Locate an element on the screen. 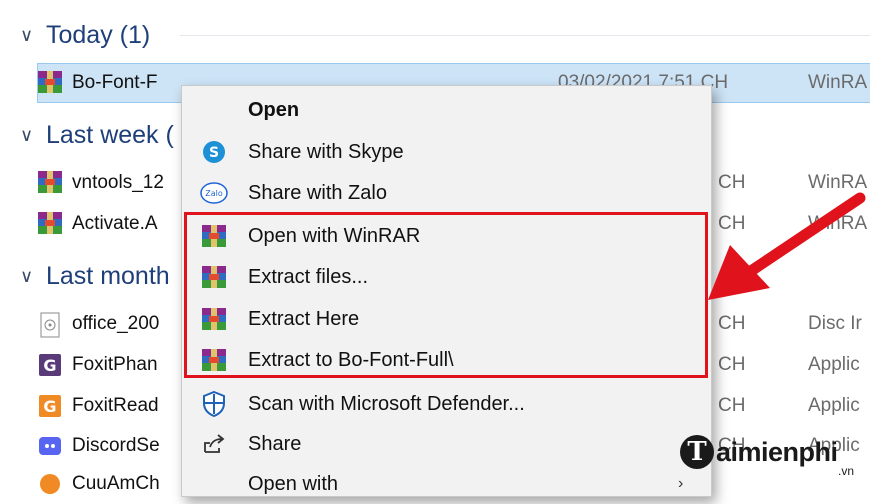  file-name: FoxitPhan is located at coordinates (115, 364).